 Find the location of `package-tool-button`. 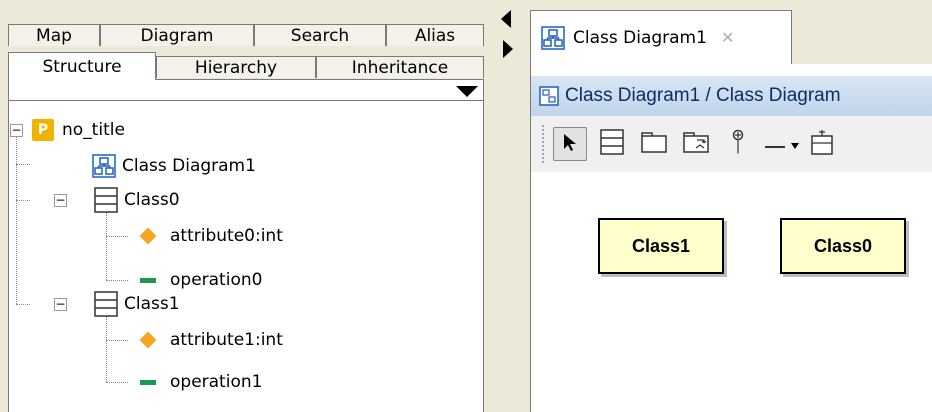

package-tool-button is located at coordinates (654, 144).